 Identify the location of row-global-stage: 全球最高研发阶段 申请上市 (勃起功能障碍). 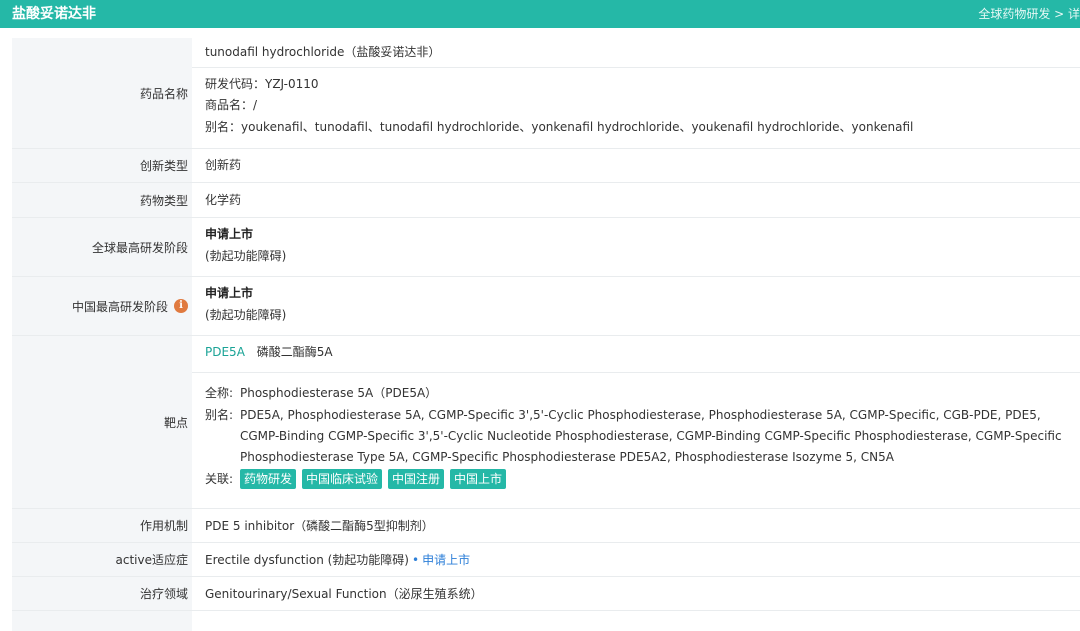
(546, 247).